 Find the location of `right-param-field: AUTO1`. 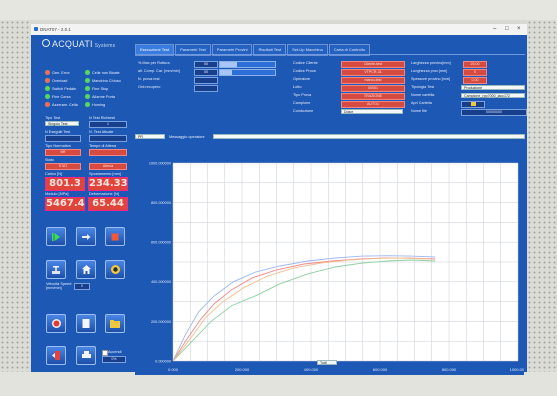

right-param-field: AUTO1 is located at coordinates (373, 104).